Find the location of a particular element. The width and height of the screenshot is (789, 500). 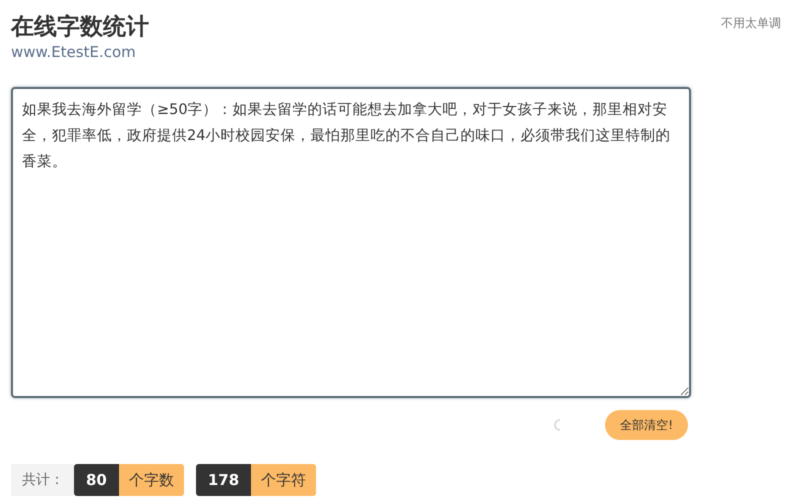

site-url: www.EtestE.com is located at coordinates (74, 52).